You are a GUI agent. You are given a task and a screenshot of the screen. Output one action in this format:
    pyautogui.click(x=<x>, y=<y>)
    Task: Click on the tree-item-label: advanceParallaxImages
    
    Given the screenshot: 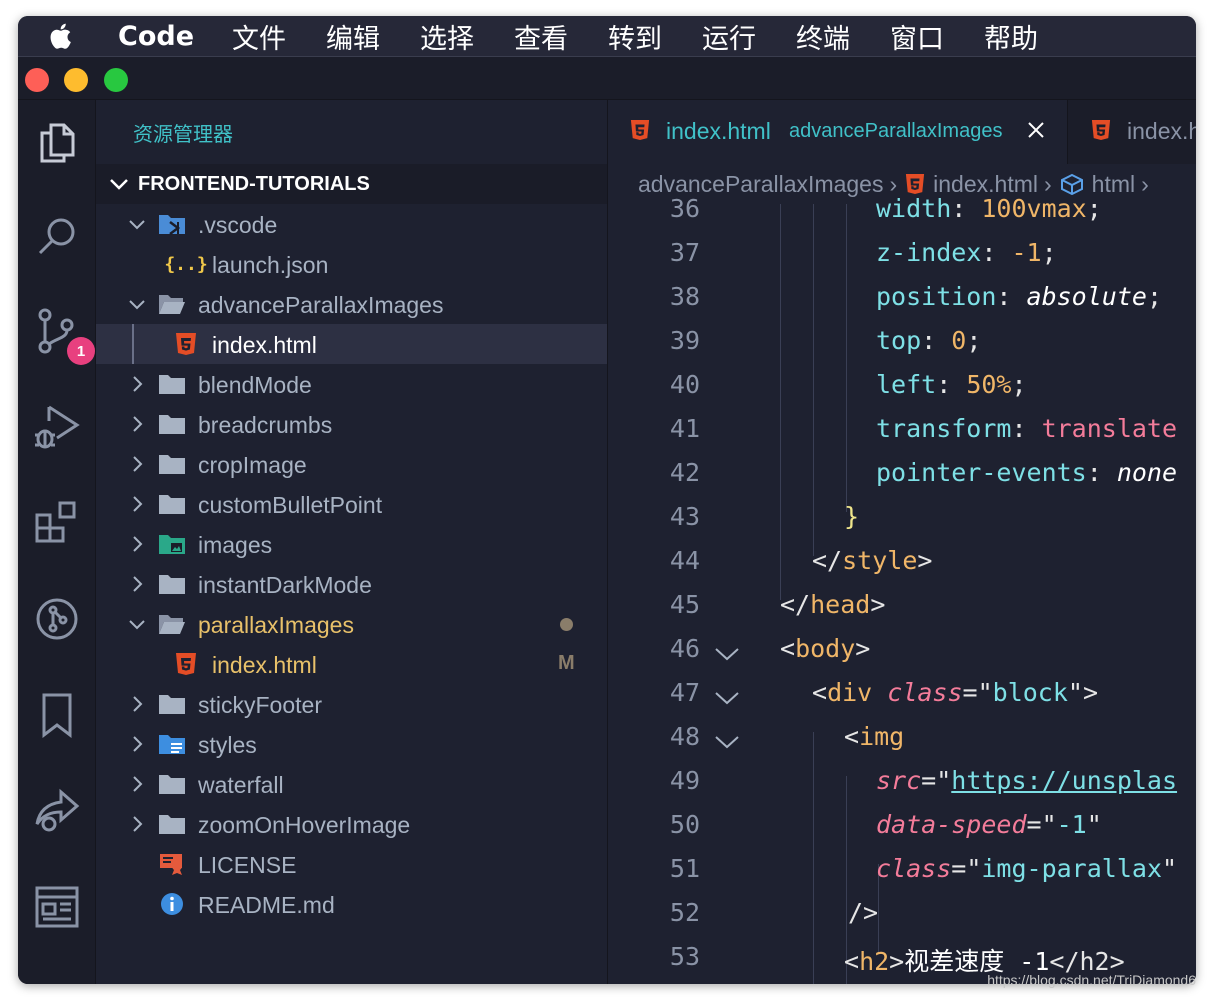 What is the action you would take?
    pyautogui.click(x=321, y=305)
    